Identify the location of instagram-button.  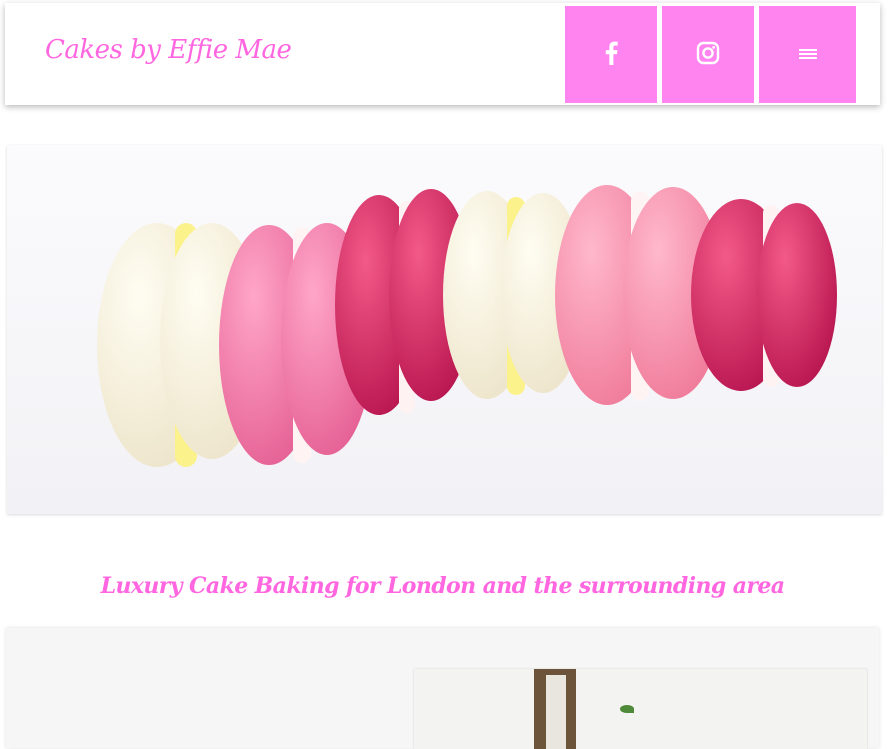
(708, 54).